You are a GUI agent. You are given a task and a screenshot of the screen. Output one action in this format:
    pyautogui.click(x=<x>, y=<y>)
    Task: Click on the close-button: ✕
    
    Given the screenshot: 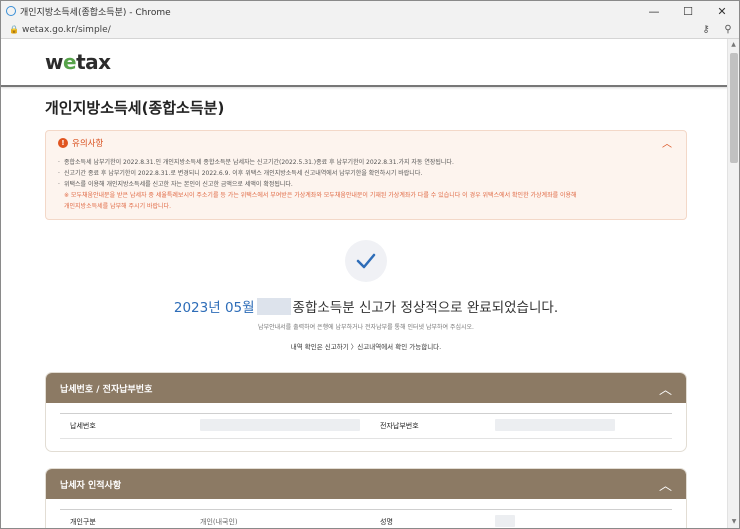 What is the action you would take?
    pyautogui.click(x=722, y=11)
    